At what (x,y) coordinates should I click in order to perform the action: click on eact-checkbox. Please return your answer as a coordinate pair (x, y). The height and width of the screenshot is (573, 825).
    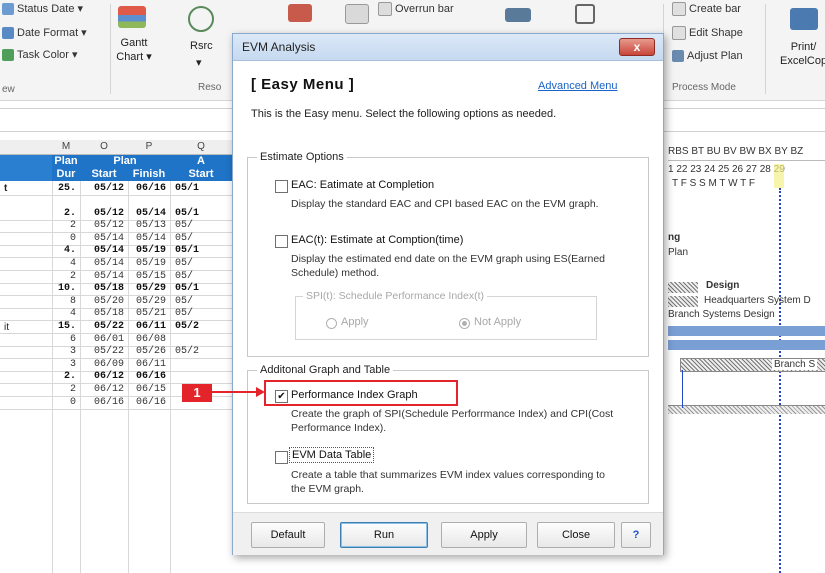
    Looking at the image, I should click on (281, 241).